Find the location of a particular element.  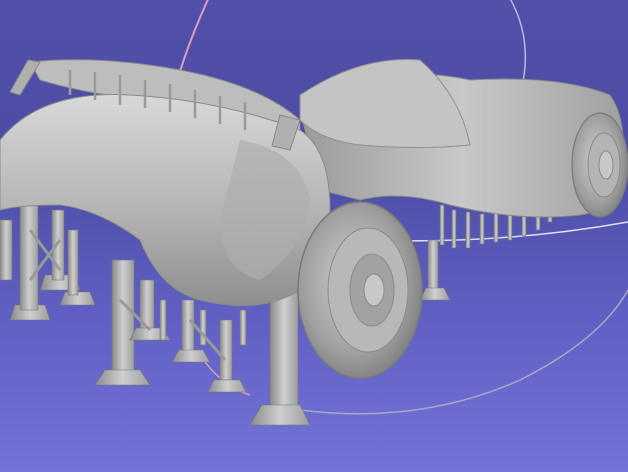

rear-wheel-mesh is located at coordinates (360, 290).